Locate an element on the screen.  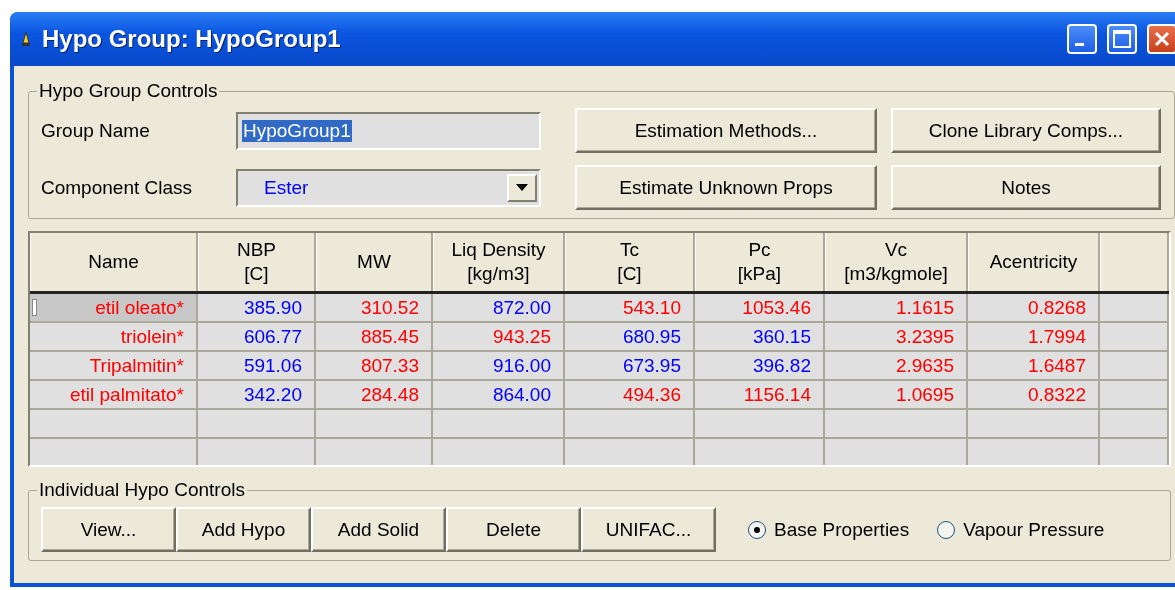
column-header: Acentricity is located at coordinates (1034, 262).